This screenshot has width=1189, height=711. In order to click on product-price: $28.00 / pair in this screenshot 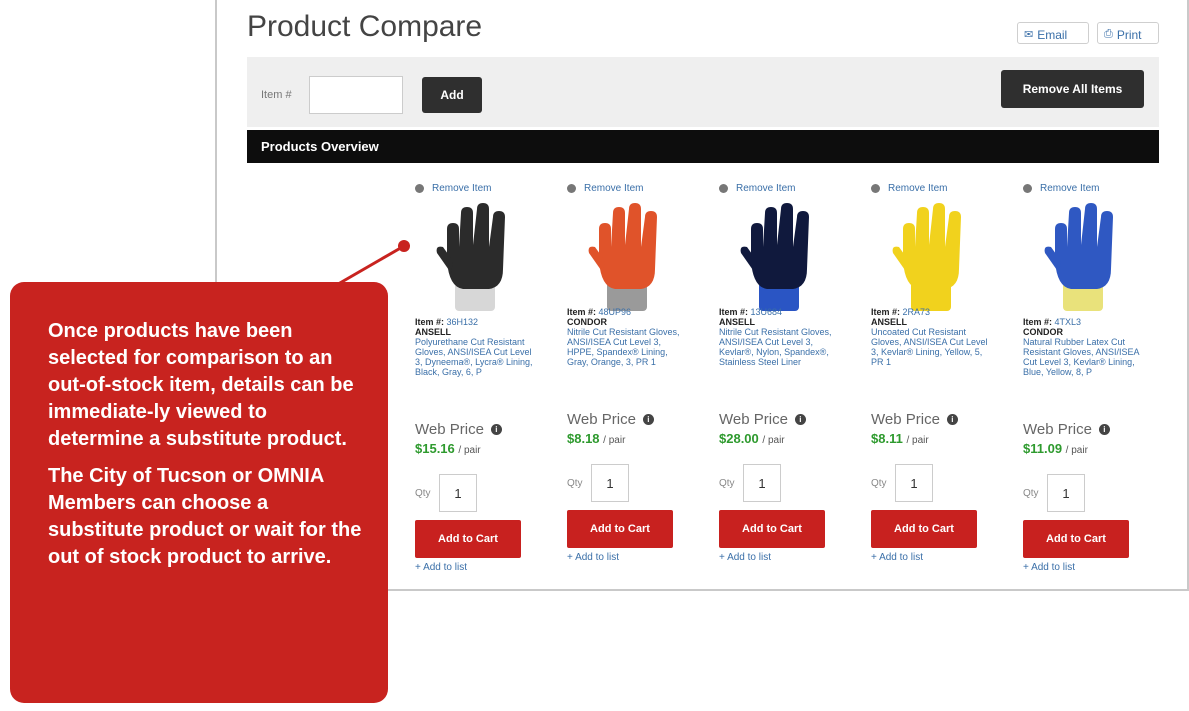, I will do `click(752, 438)`.